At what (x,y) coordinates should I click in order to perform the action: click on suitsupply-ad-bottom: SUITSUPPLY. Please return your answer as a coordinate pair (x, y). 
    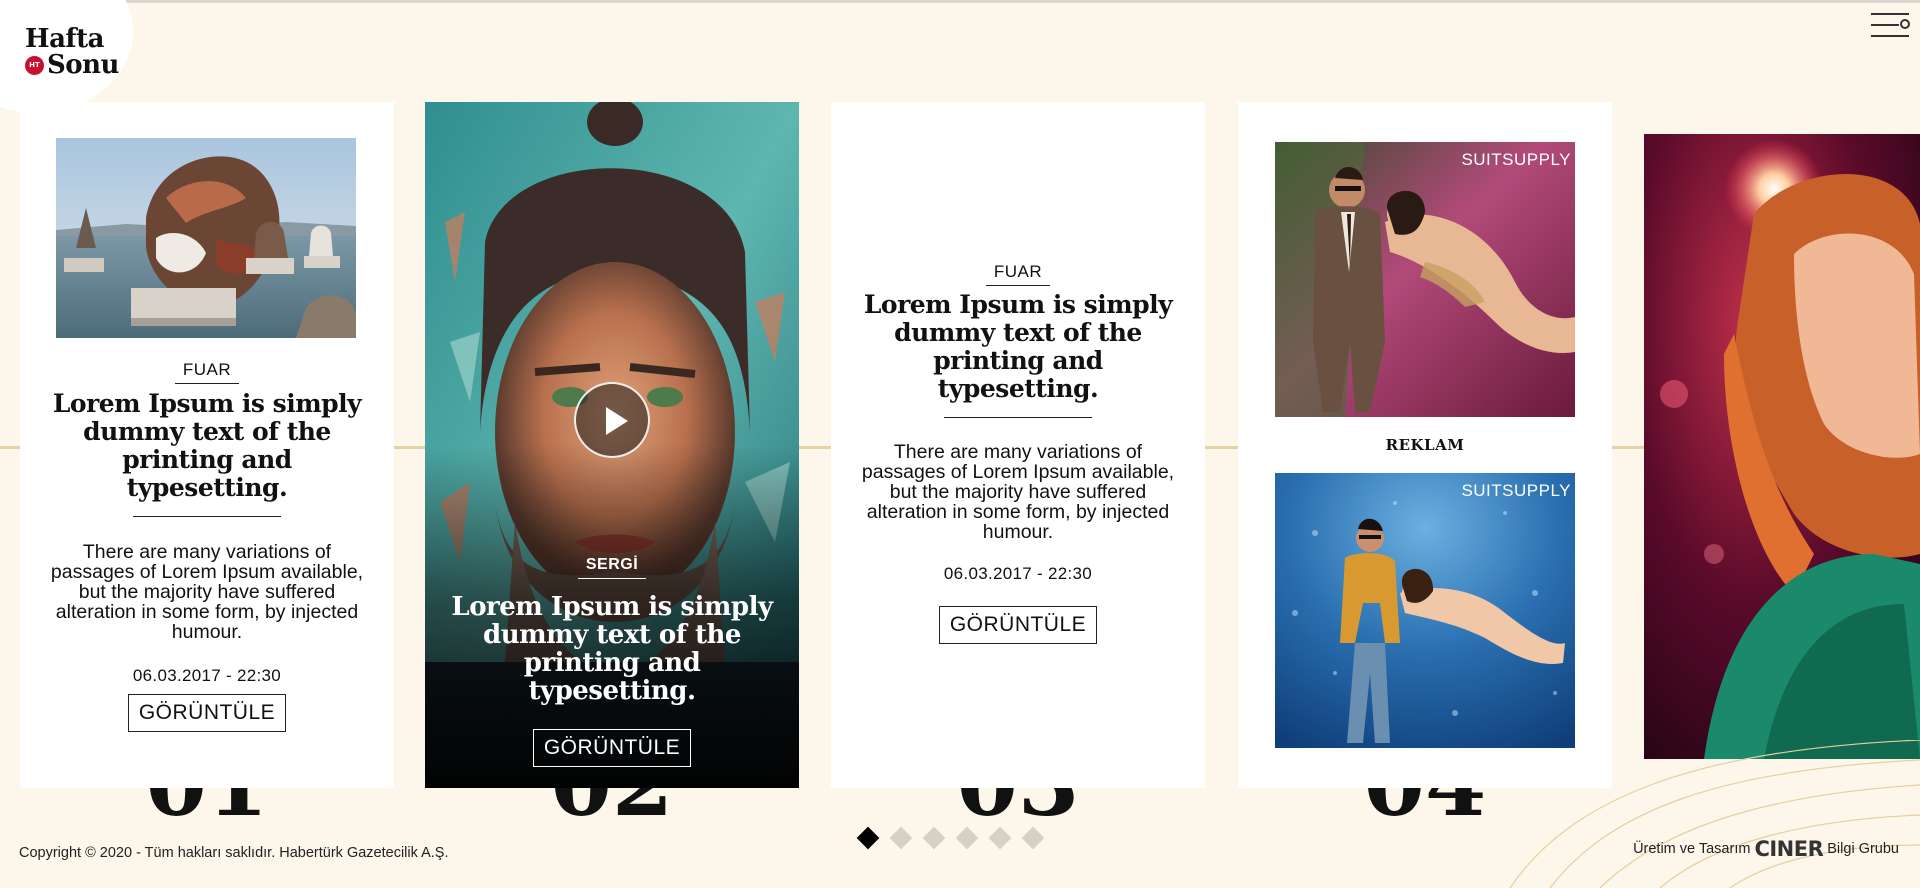
    Looking at the image, I should click on (1425, 610).